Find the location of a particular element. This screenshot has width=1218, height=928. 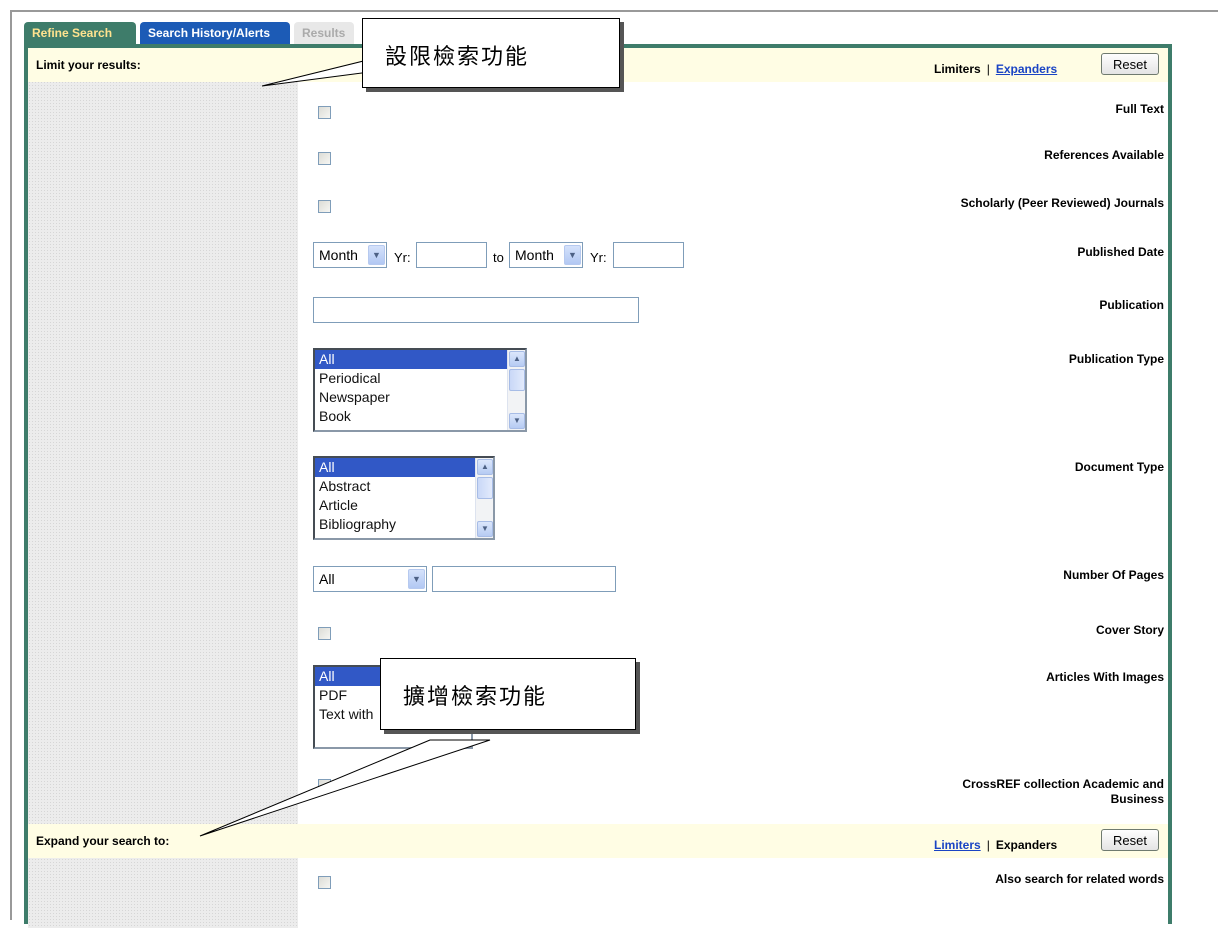

expand-callout-text: 擴增檢索功能 is located at coordinates (475, 697).